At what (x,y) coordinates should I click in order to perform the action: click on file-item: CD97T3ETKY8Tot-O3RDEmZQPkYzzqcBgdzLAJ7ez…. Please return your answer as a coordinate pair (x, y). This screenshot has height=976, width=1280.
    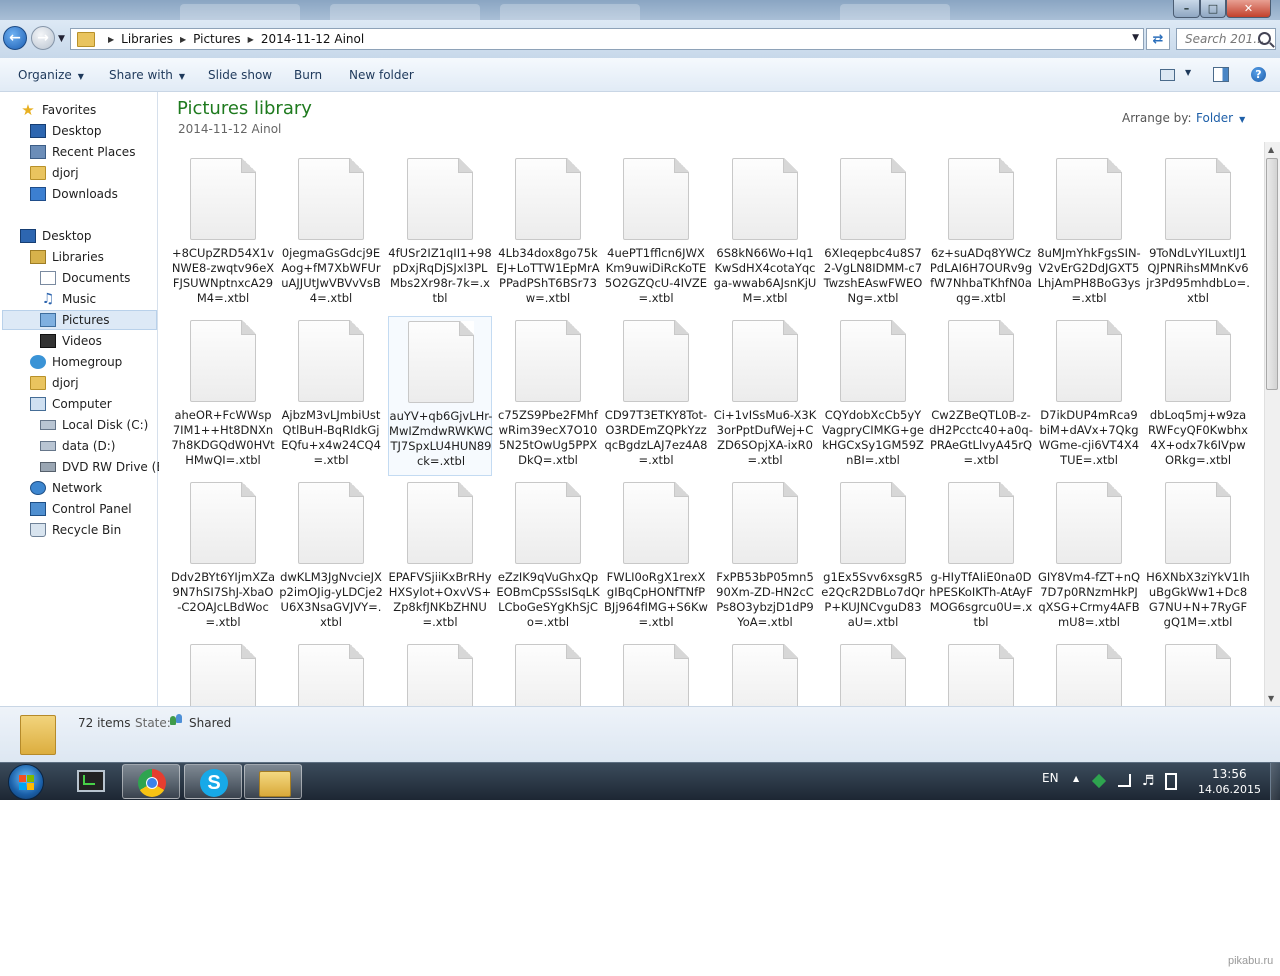
    Looking at the image, I should click on (656, 396).